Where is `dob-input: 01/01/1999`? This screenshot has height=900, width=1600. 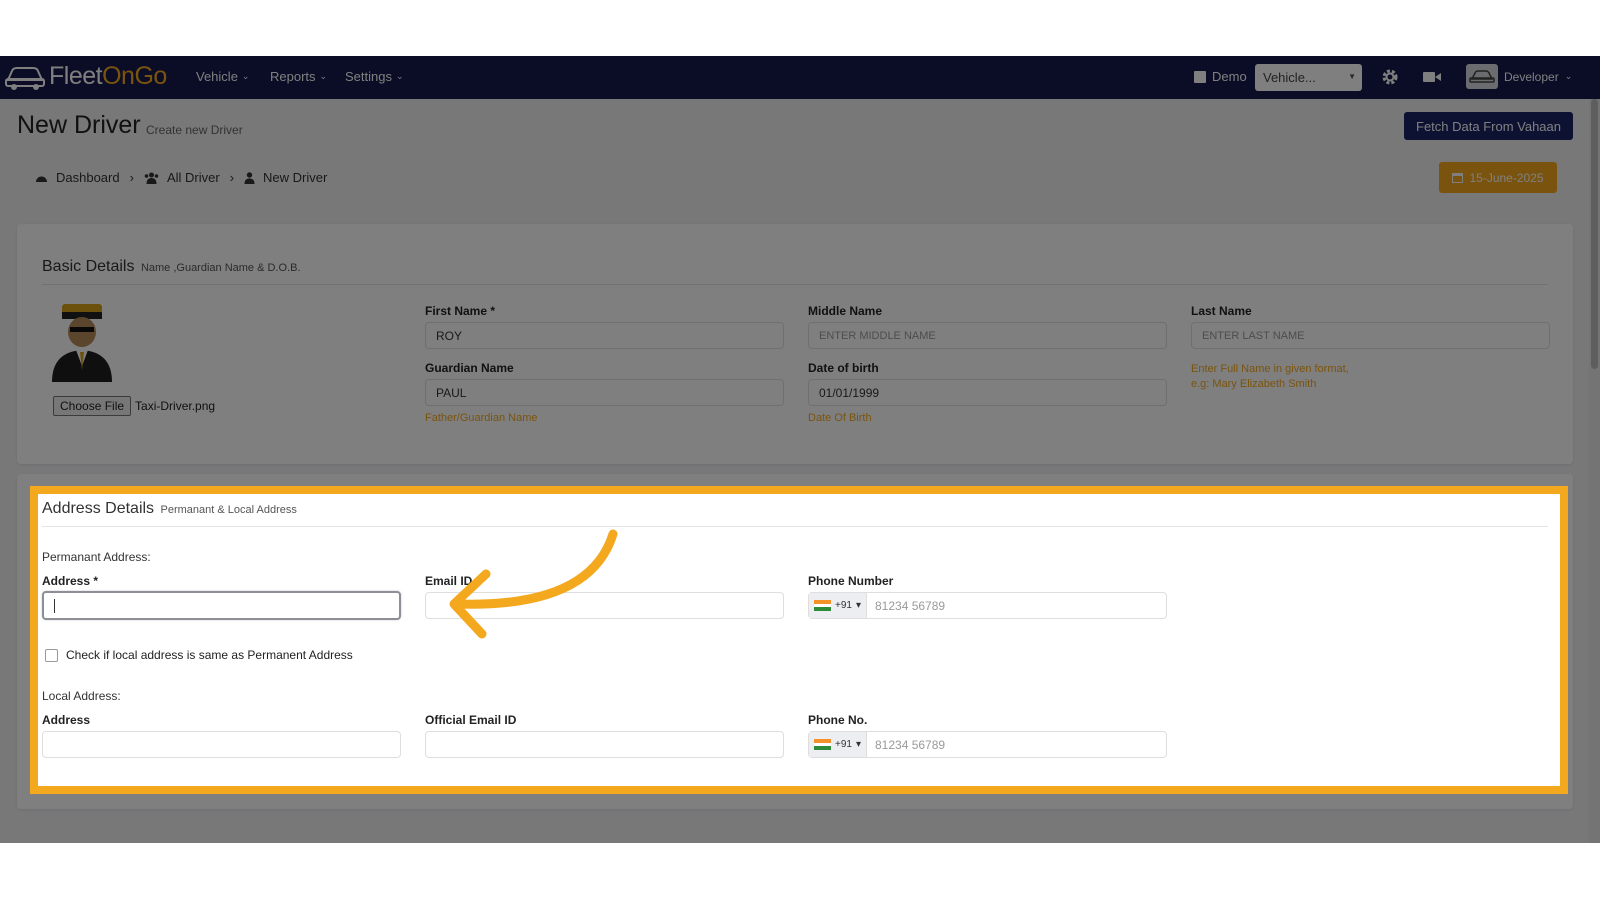
dob-input: 01/01/1999 is located at coordinates (987, 392).